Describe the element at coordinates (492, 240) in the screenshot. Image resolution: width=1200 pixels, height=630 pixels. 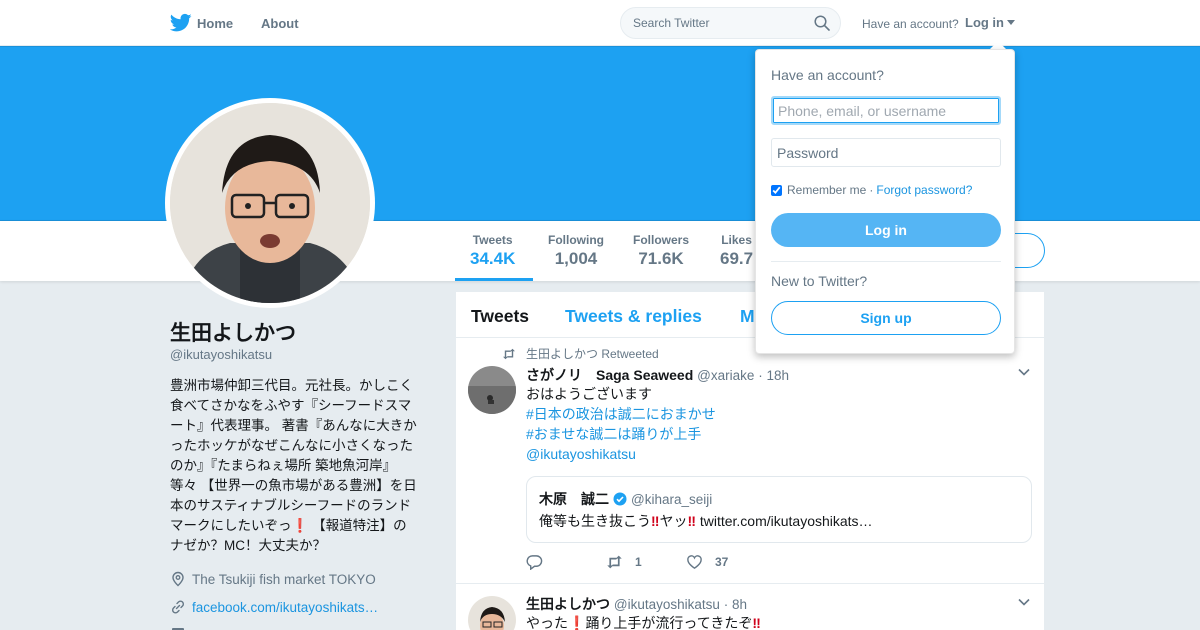
I see `stat-tweets-label: Tweets` at that location.